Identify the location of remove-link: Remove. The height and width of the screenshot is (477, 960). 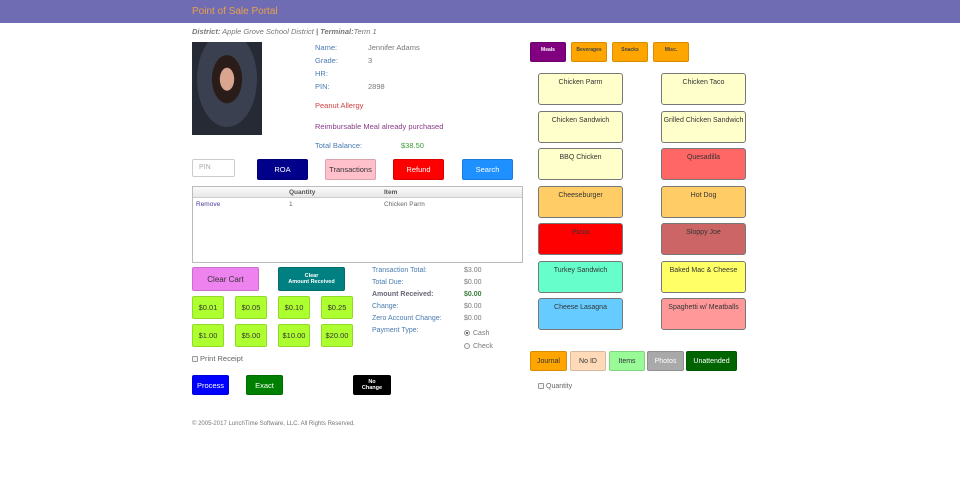
(208, 204).